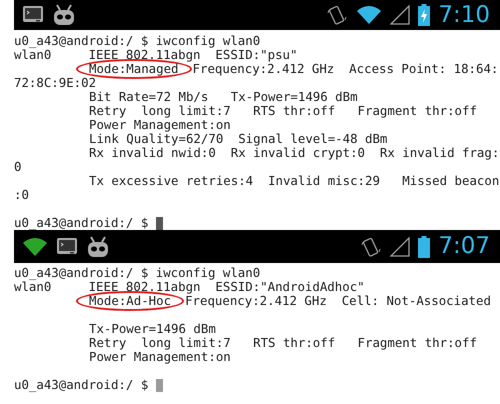  Describe the element at coordinates (21, 195) in the screenshot. I see `terminal-output-line: :0` at that location.